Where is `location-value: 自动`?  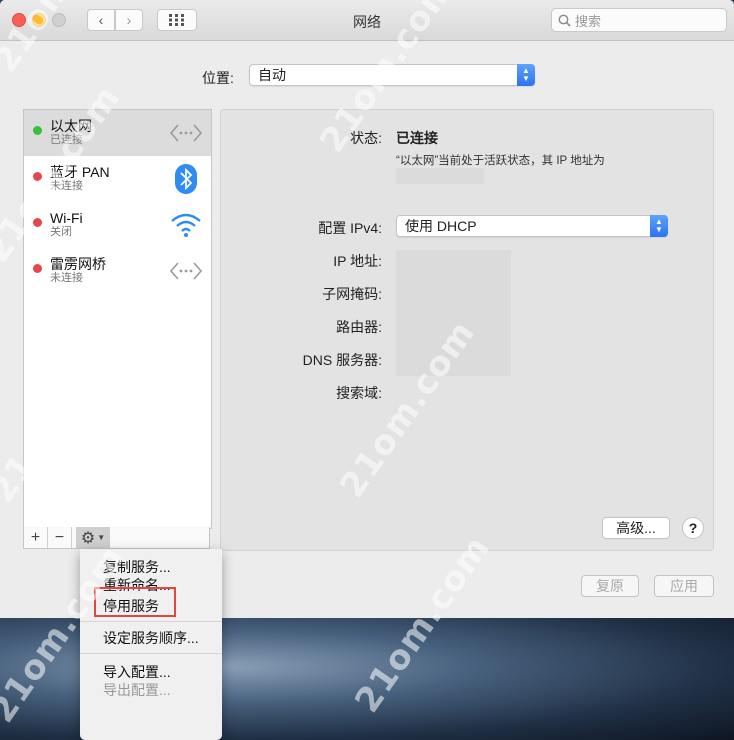 location-value: 自动 is located at coordinates (272, 75).